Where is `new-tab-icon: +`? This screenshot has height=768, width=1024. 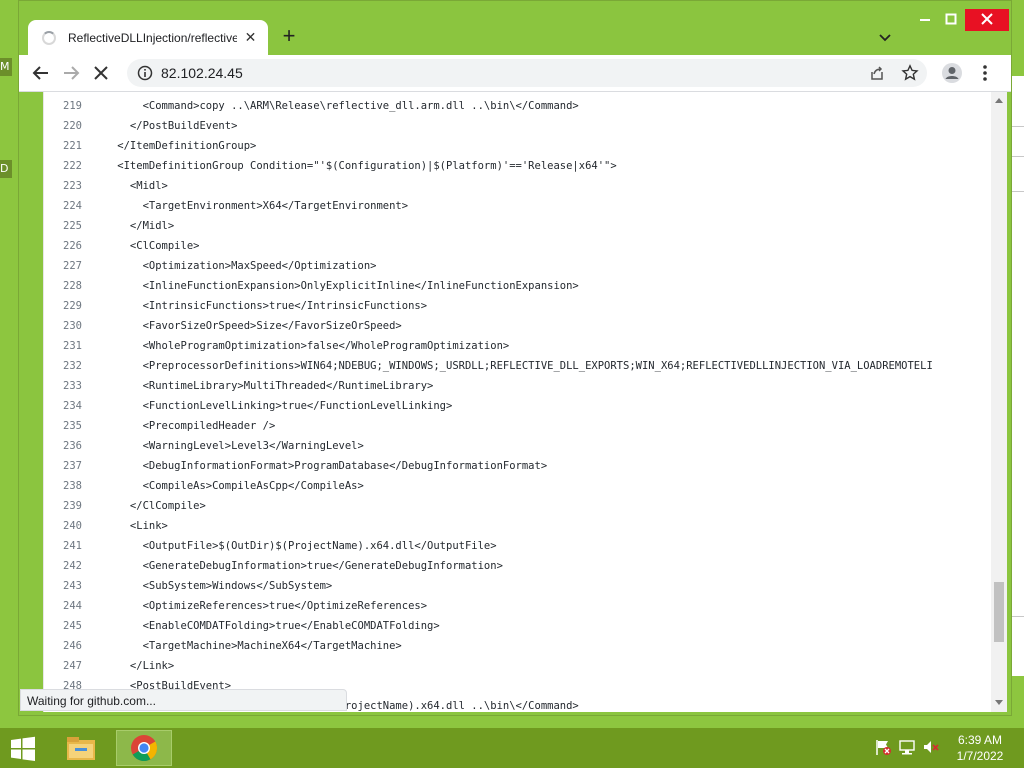 new-tab-icon: + is located at coordinates (289, 37).